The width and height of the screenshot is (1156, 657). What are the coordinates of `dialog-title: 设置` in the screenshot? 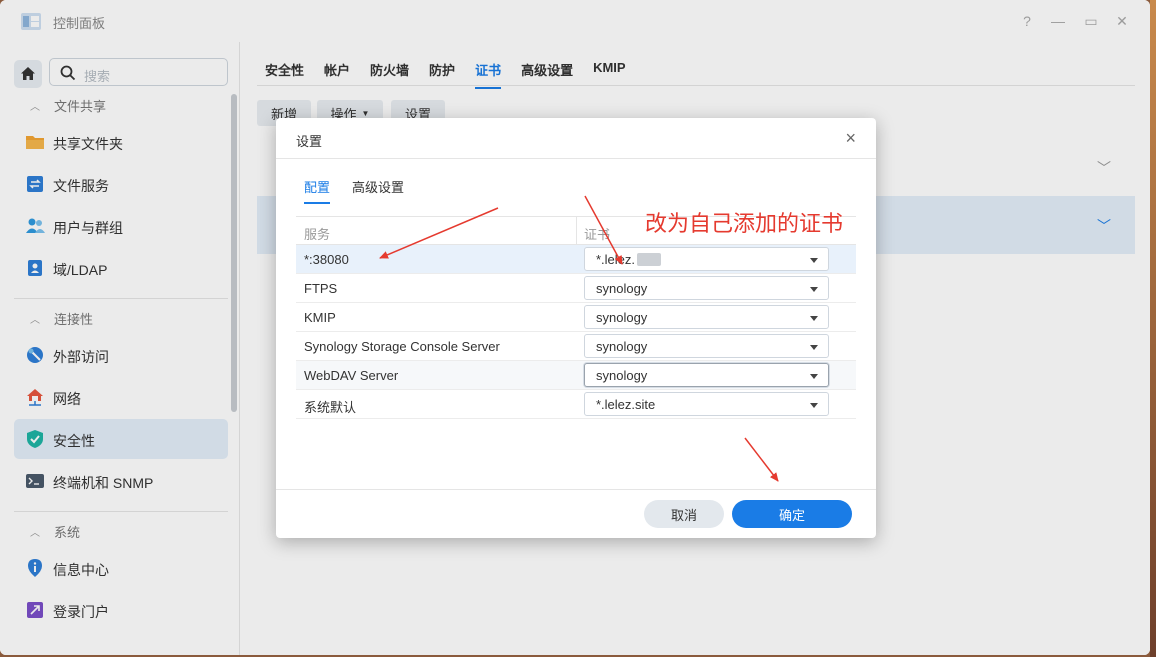 It's located at (309, 141).